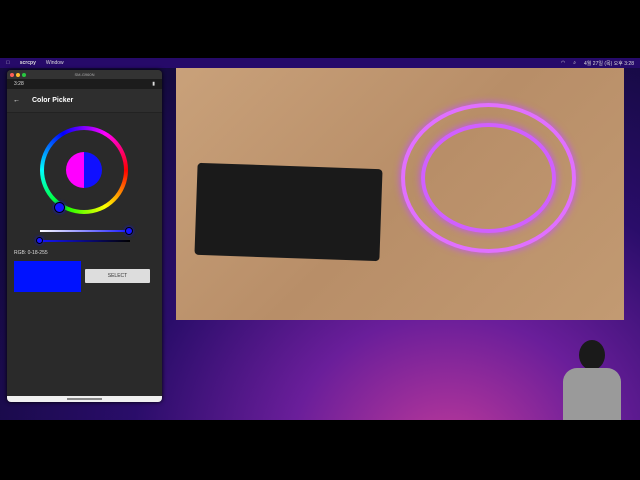  I want to click on value-knob, so click(39, 240).